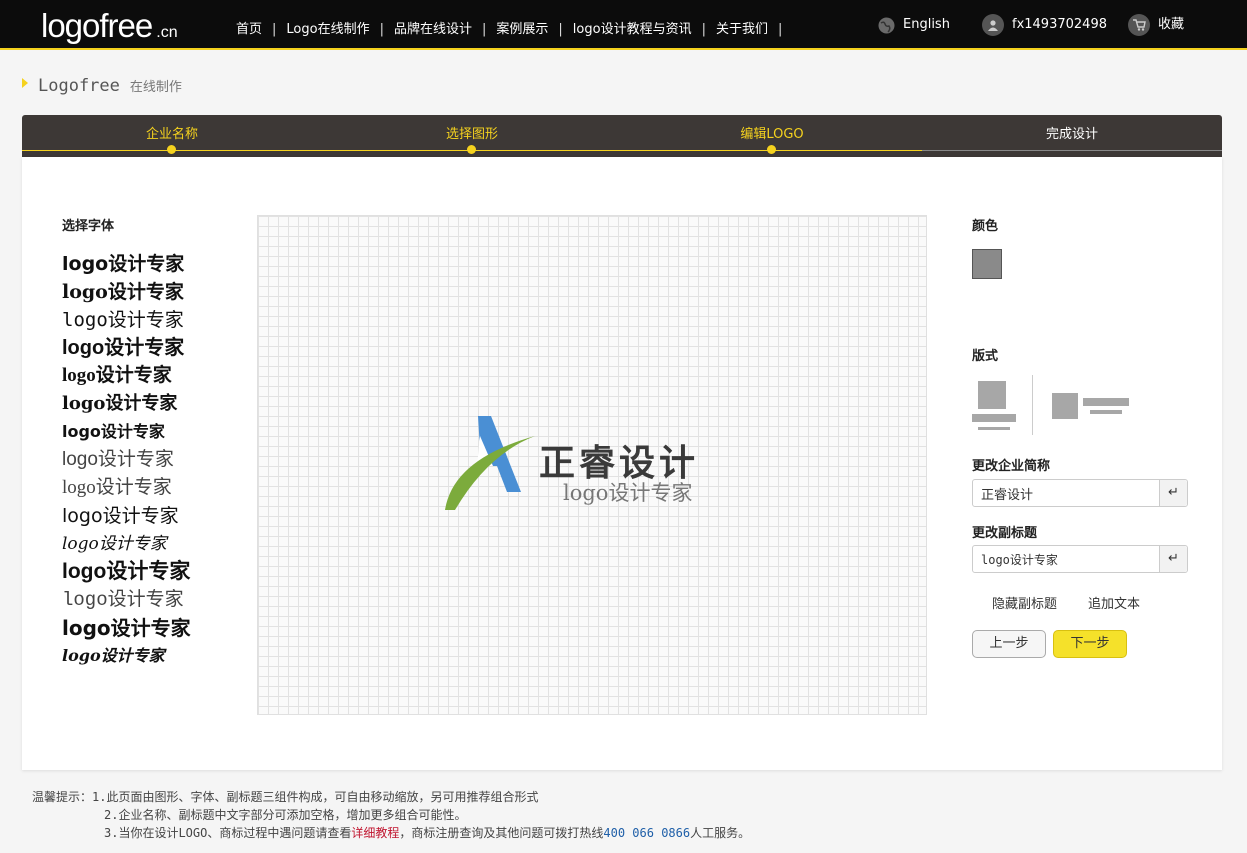  I want to click on layout-title: 版式, so click(985, 356).